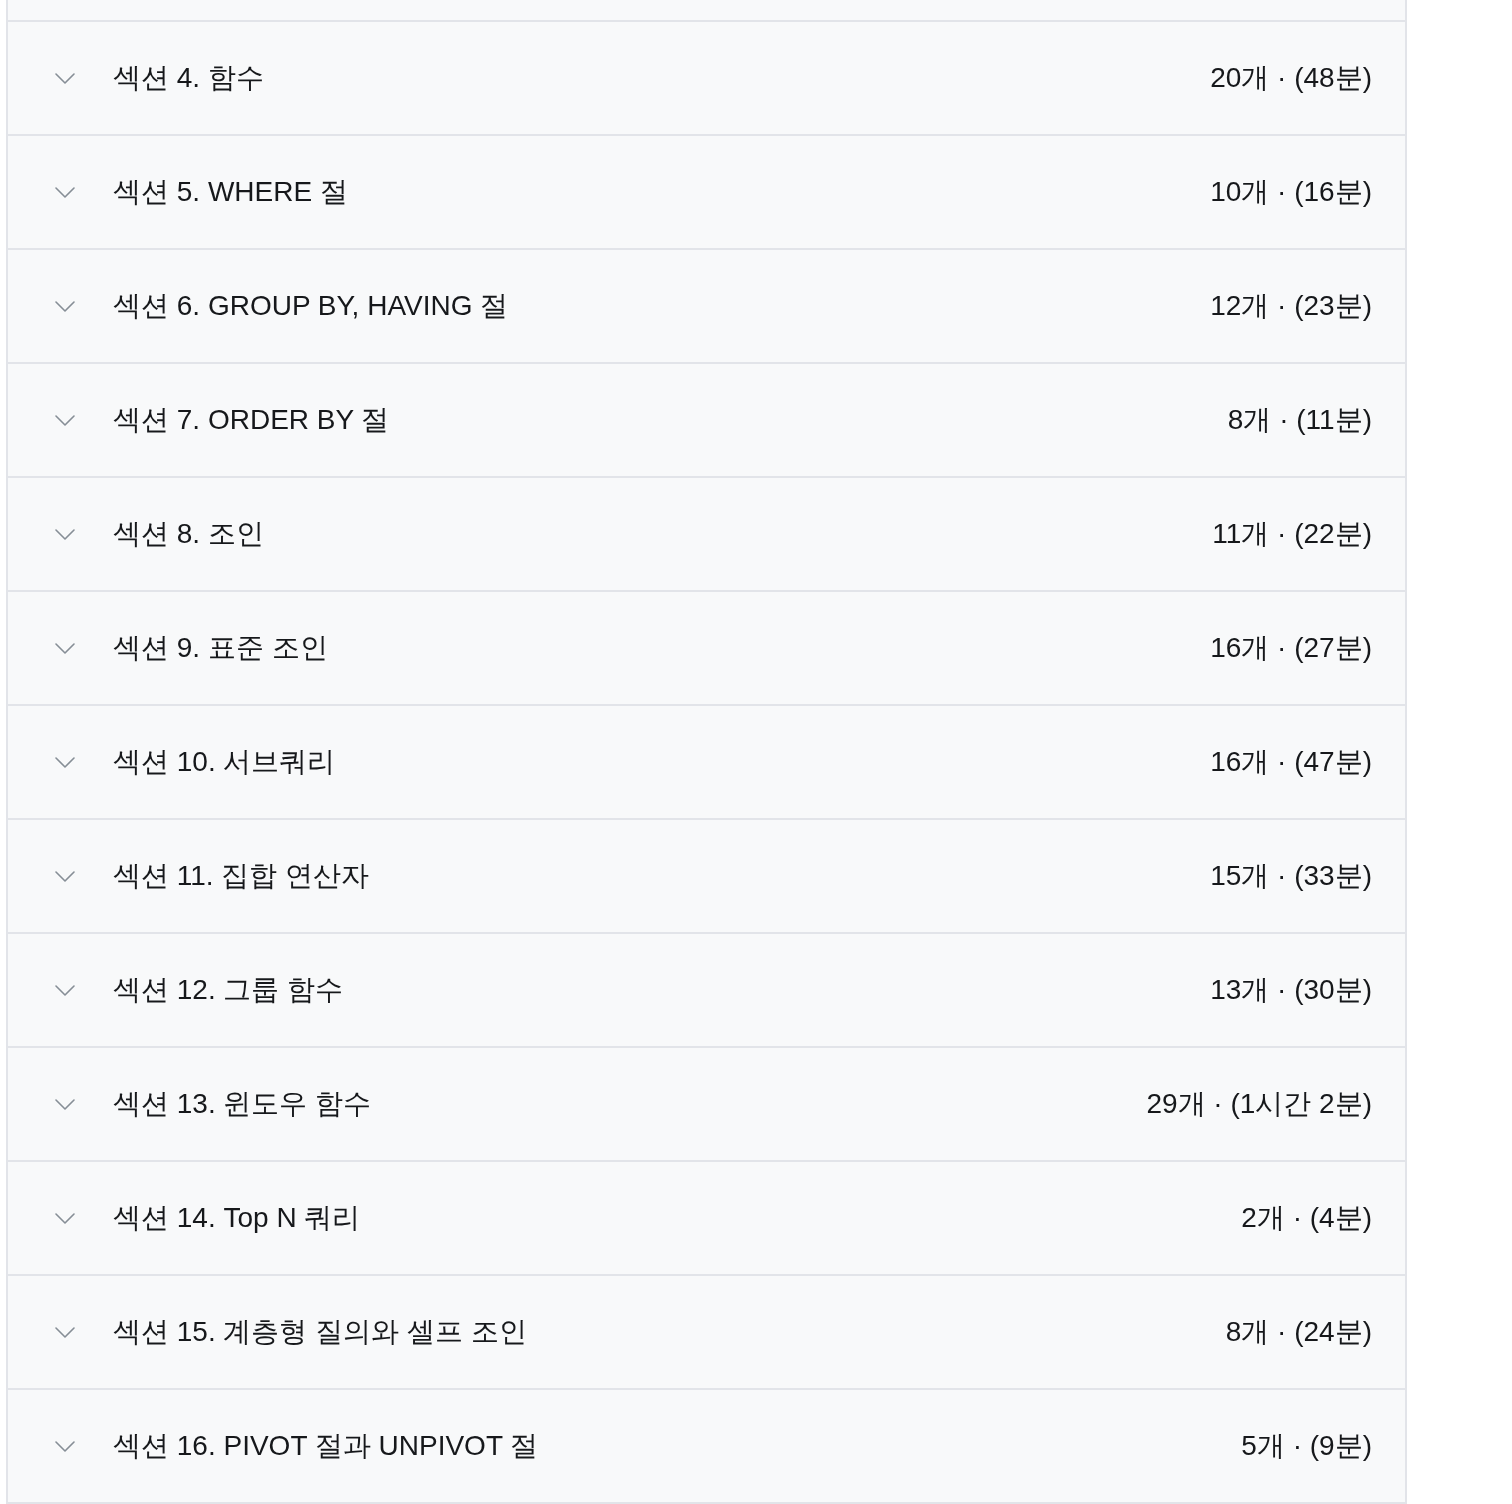 The height and width of the screenshot is (1504, 1512). Describe the element at coordinates (1298, 1332) in the screenshot. I see `lecture-count-duration: 8개 · (24분)` at that location.